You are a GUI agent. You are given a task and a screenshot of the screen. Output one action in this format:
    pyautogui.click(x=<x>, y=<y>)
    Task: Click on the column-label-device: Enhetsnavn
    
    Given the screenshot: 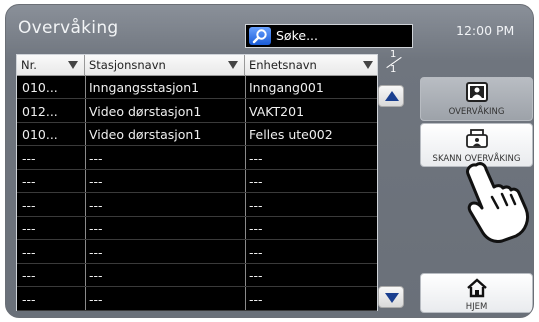 What is the action you would take?
    pyautogui.click(x=283, y=65)
    